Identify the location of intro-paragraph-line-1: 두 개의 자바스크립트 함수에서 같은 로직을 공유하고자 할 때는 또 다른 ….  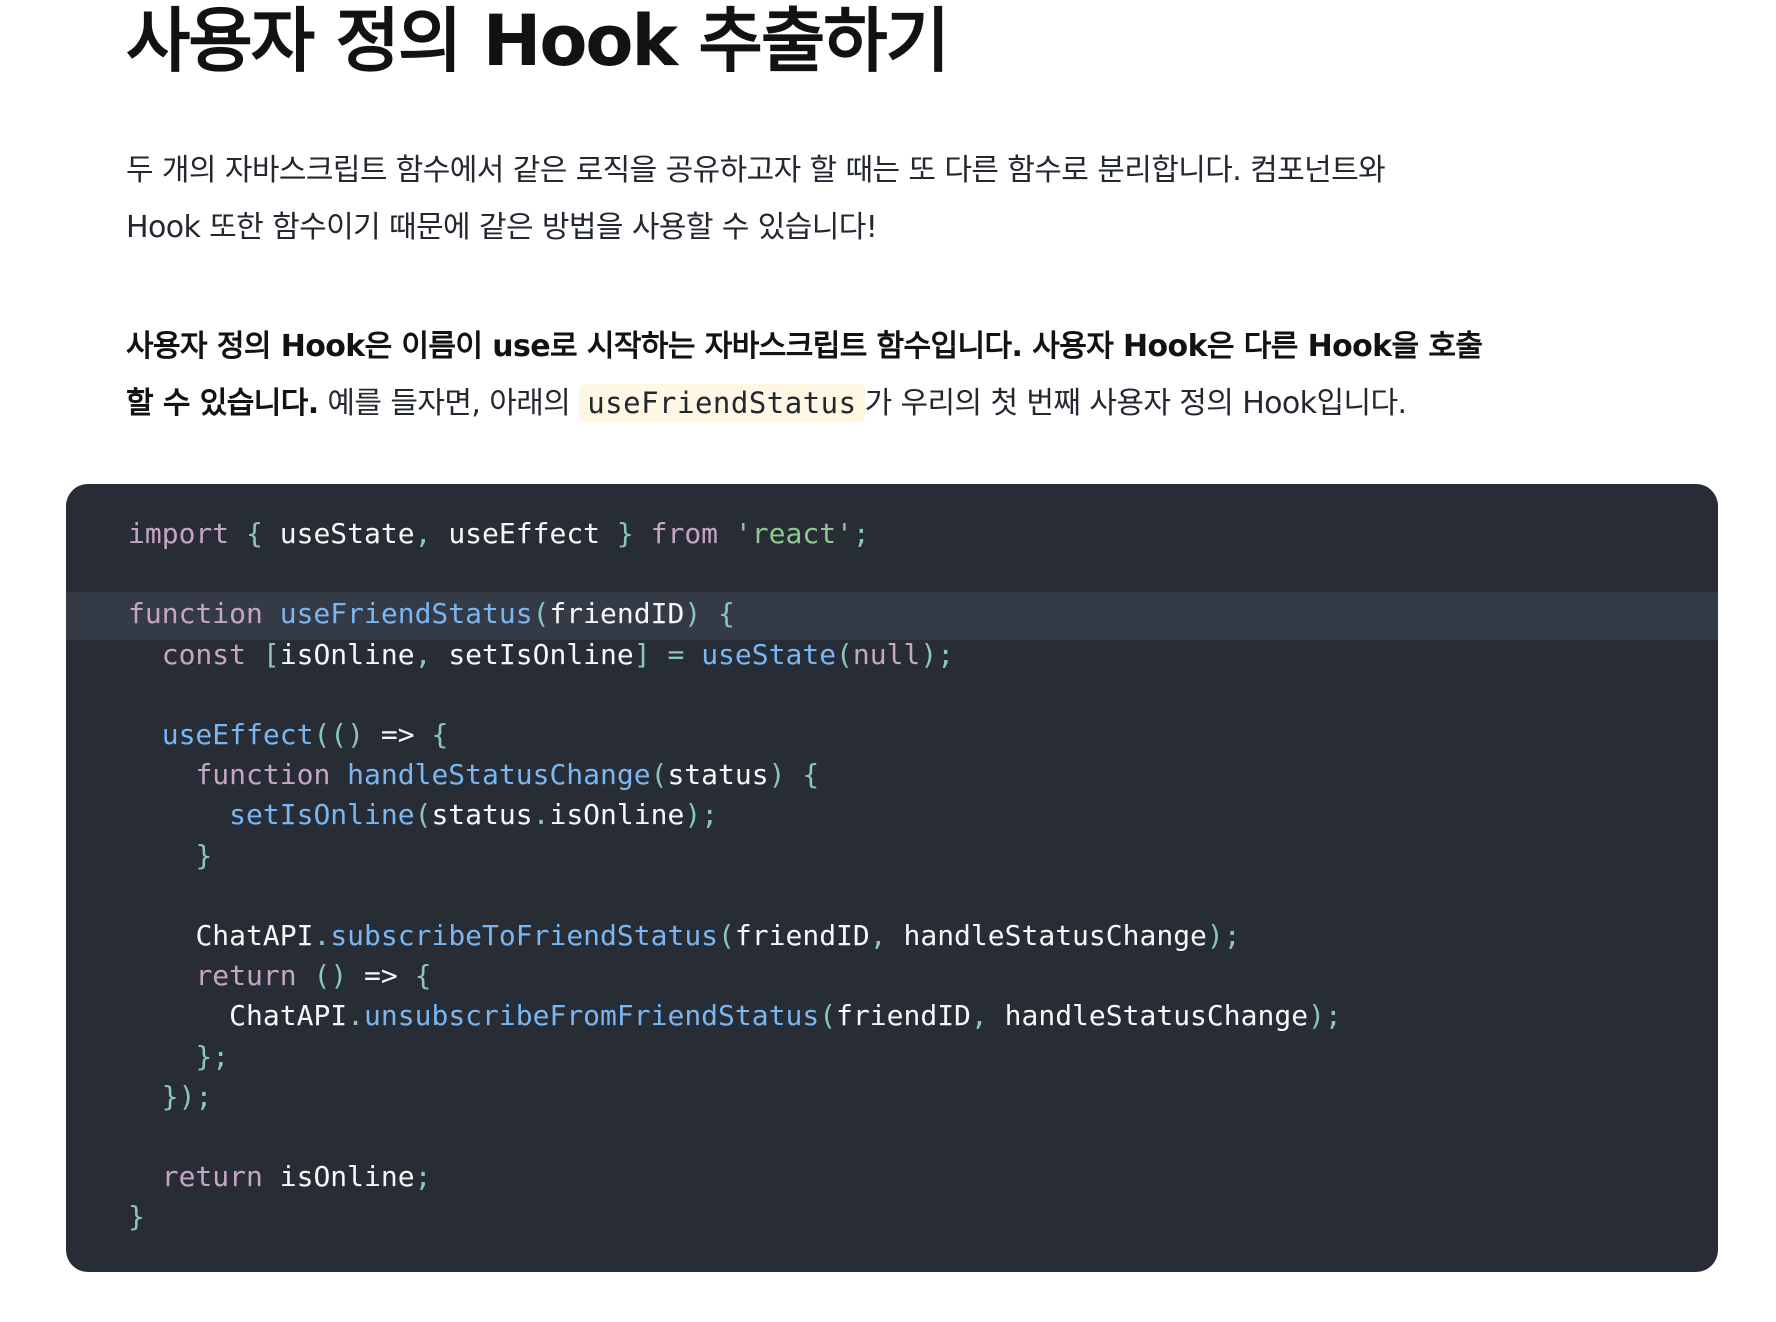
(756, 170).